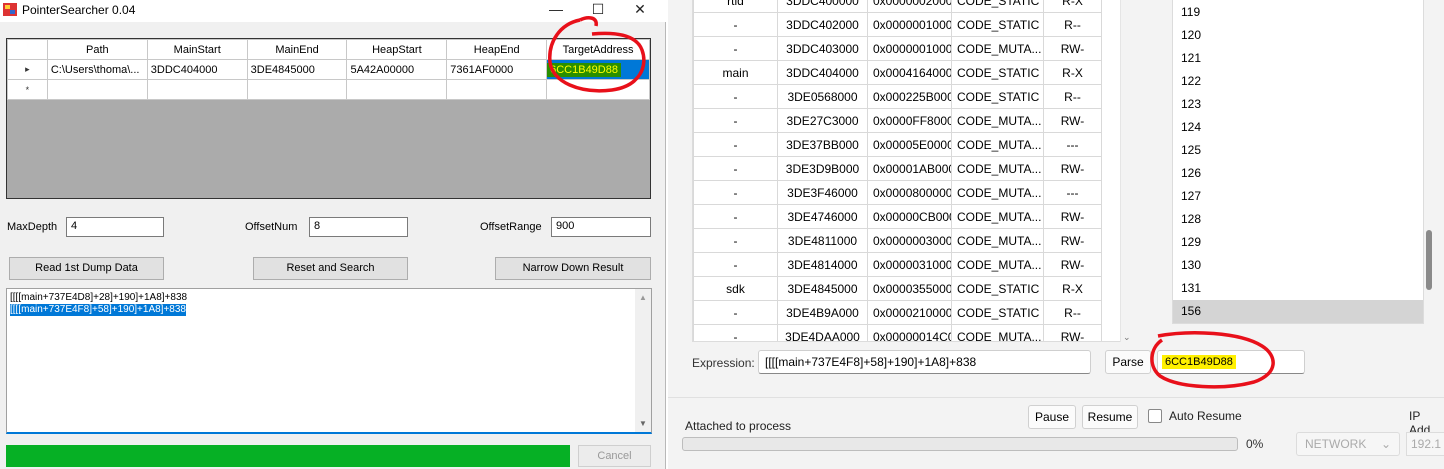  What do you see at coordinates (822, 192) in the screenshot?
I see `table-cell: 3DE3F46000` at bounding box center [822, 192].